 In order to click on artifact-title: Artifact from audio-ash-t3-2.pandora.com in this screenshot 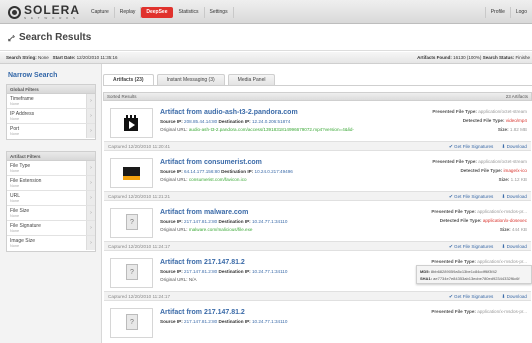, I will do `click(229, 112)`.